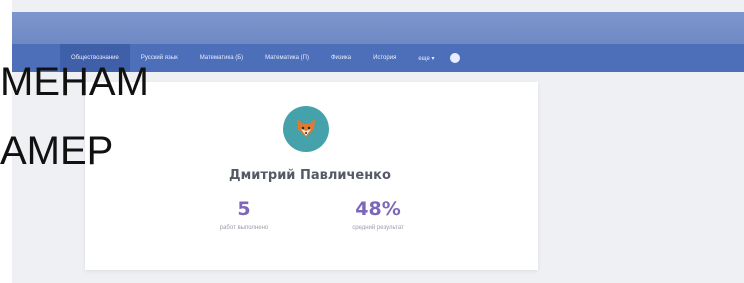  Describe the element at coordinates (244, 209) in the screenshot. I see `stat-works-value: 5` at that location.